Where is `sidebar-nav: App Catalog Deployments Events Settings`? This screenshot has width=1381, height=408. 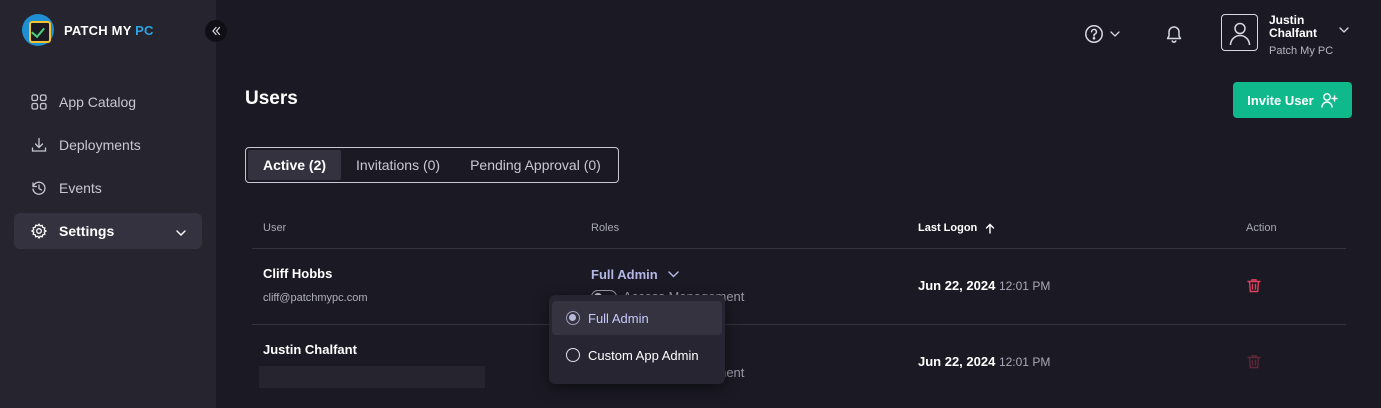 sidebar-nav: App Catalog Deployments Events Settings is located at coordinates (108, 170).